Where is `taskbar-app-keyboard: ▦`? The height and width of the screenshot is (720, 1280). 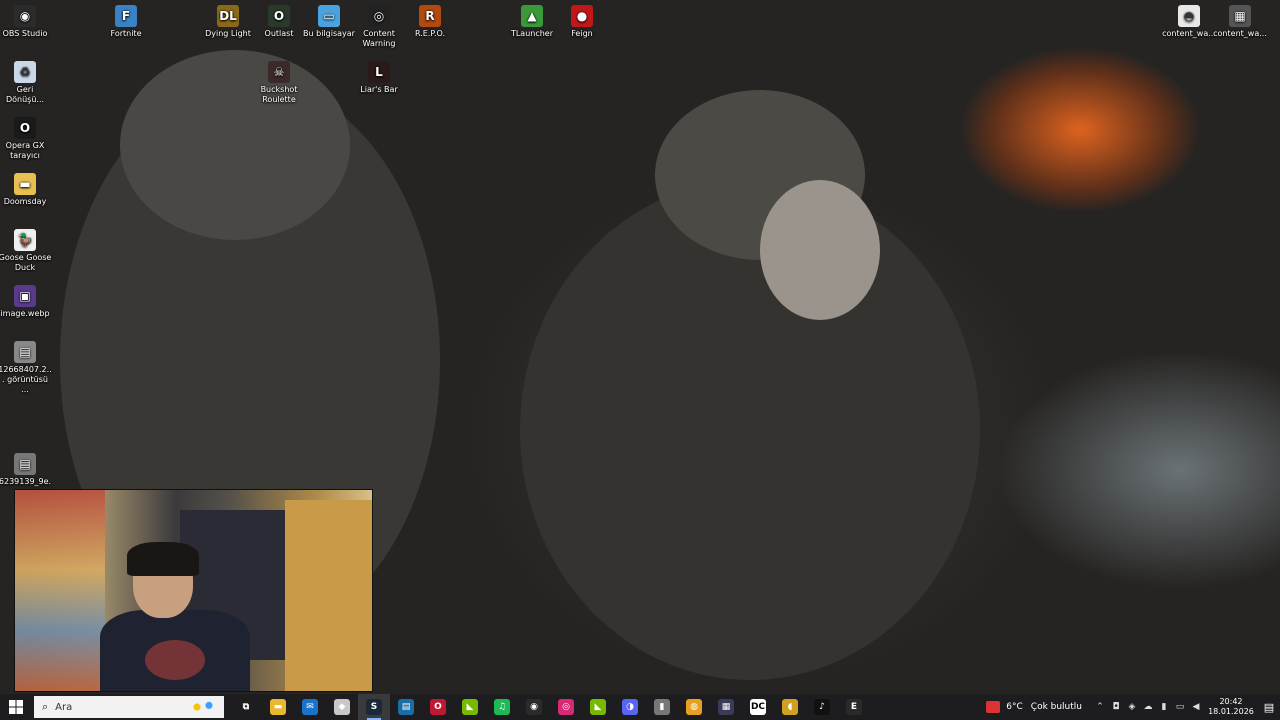
taskbar-app-keyboard: ▦ is located at coordinates (726, 707).